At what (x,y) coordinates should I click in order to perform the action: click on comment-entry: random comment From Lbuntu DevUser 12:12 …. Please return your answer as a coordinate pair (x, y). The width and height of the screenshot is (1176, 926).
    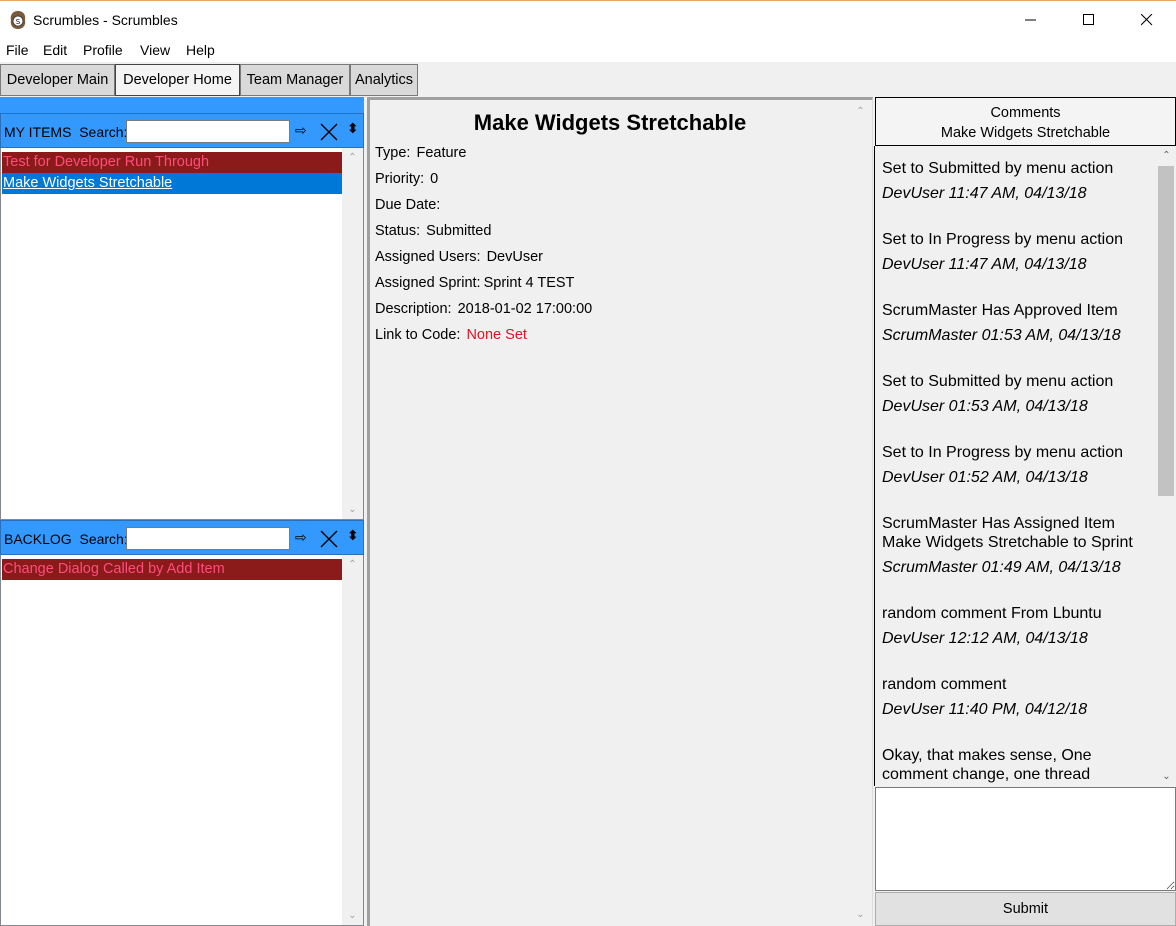
    Looking at the image, I should click on (992, 626).